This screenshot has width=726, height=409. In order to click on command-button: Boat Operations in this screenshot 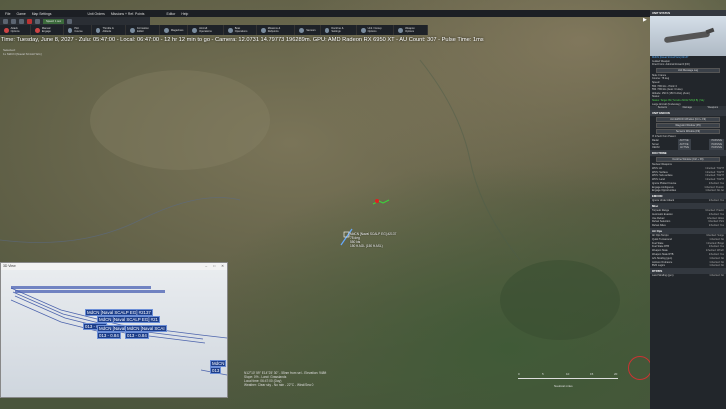, I will do `click(241, 30)`.